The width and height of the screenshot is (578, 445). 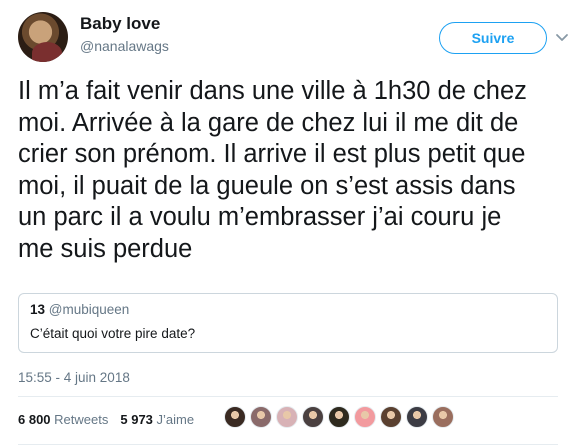 What do you see at coordinates (288, 309) in the screenshot?
I see `quoted-tweet-header: 13 @mubiqueen` at bounding box center [288, 309].